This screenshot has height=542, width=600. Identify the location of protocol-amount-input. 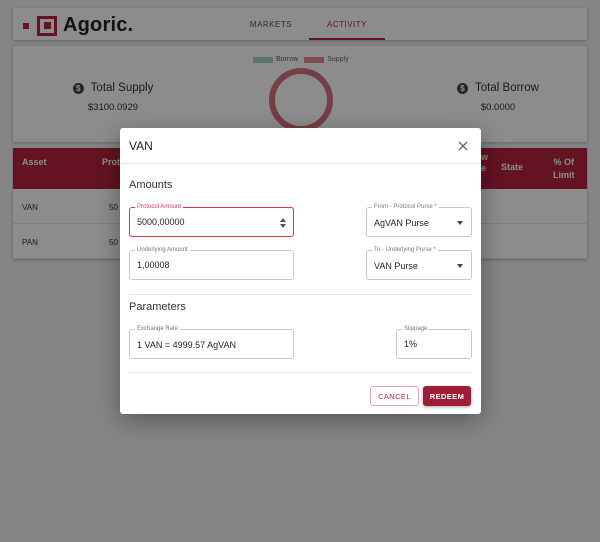
(202, 222).